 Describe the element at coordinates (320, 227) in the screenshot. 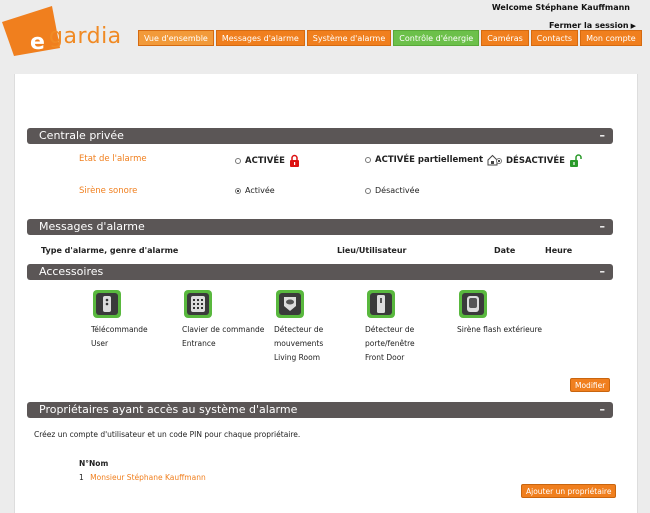

I see `section-messages-header: Messages d'alarme –` at that location.